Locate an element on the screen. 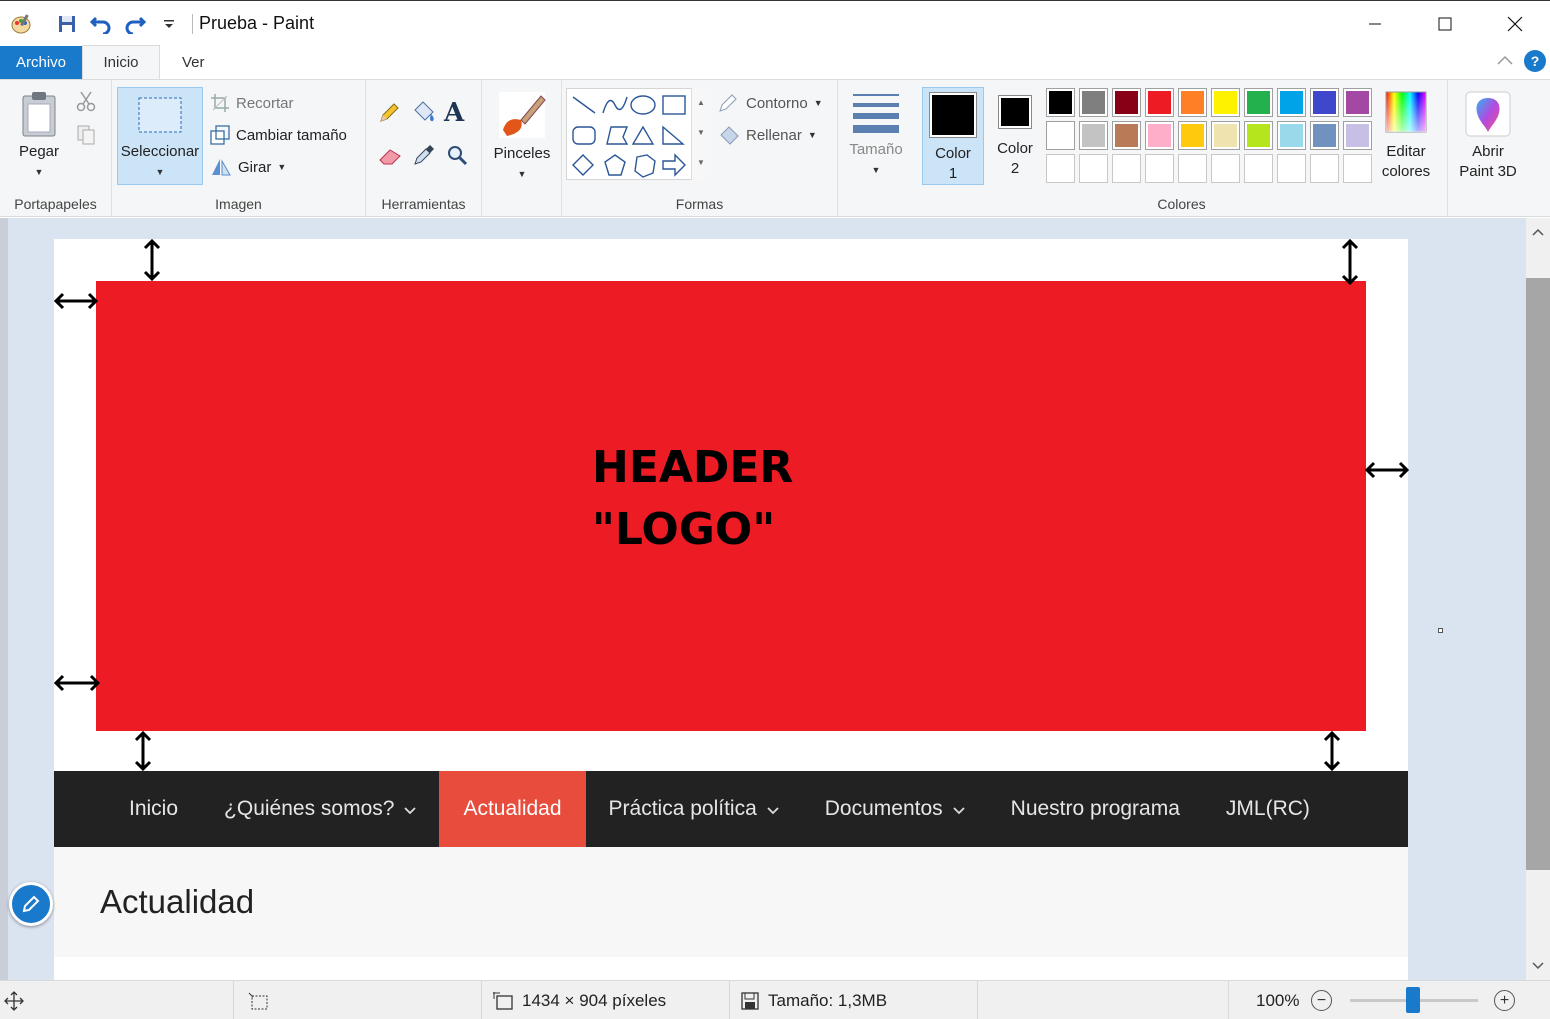 The image size is (1550, 1019). fill-bucket-icon is located at coordinates (424, 114).